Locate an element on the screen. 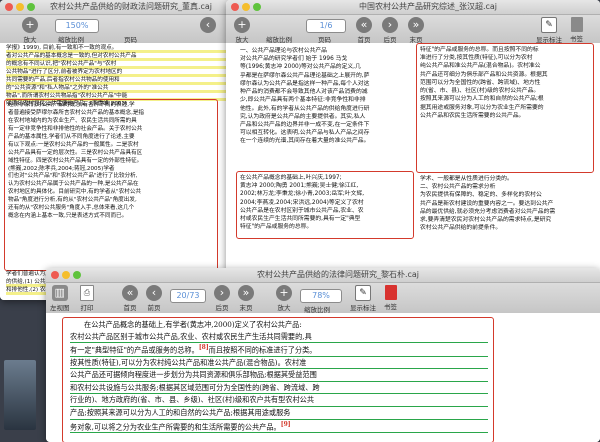 This screenshot has height=442, width=600. window-titlebar: 农村公共产品供给的法律问题研究_黎石朴.caj is located at coordinates (323, 275).